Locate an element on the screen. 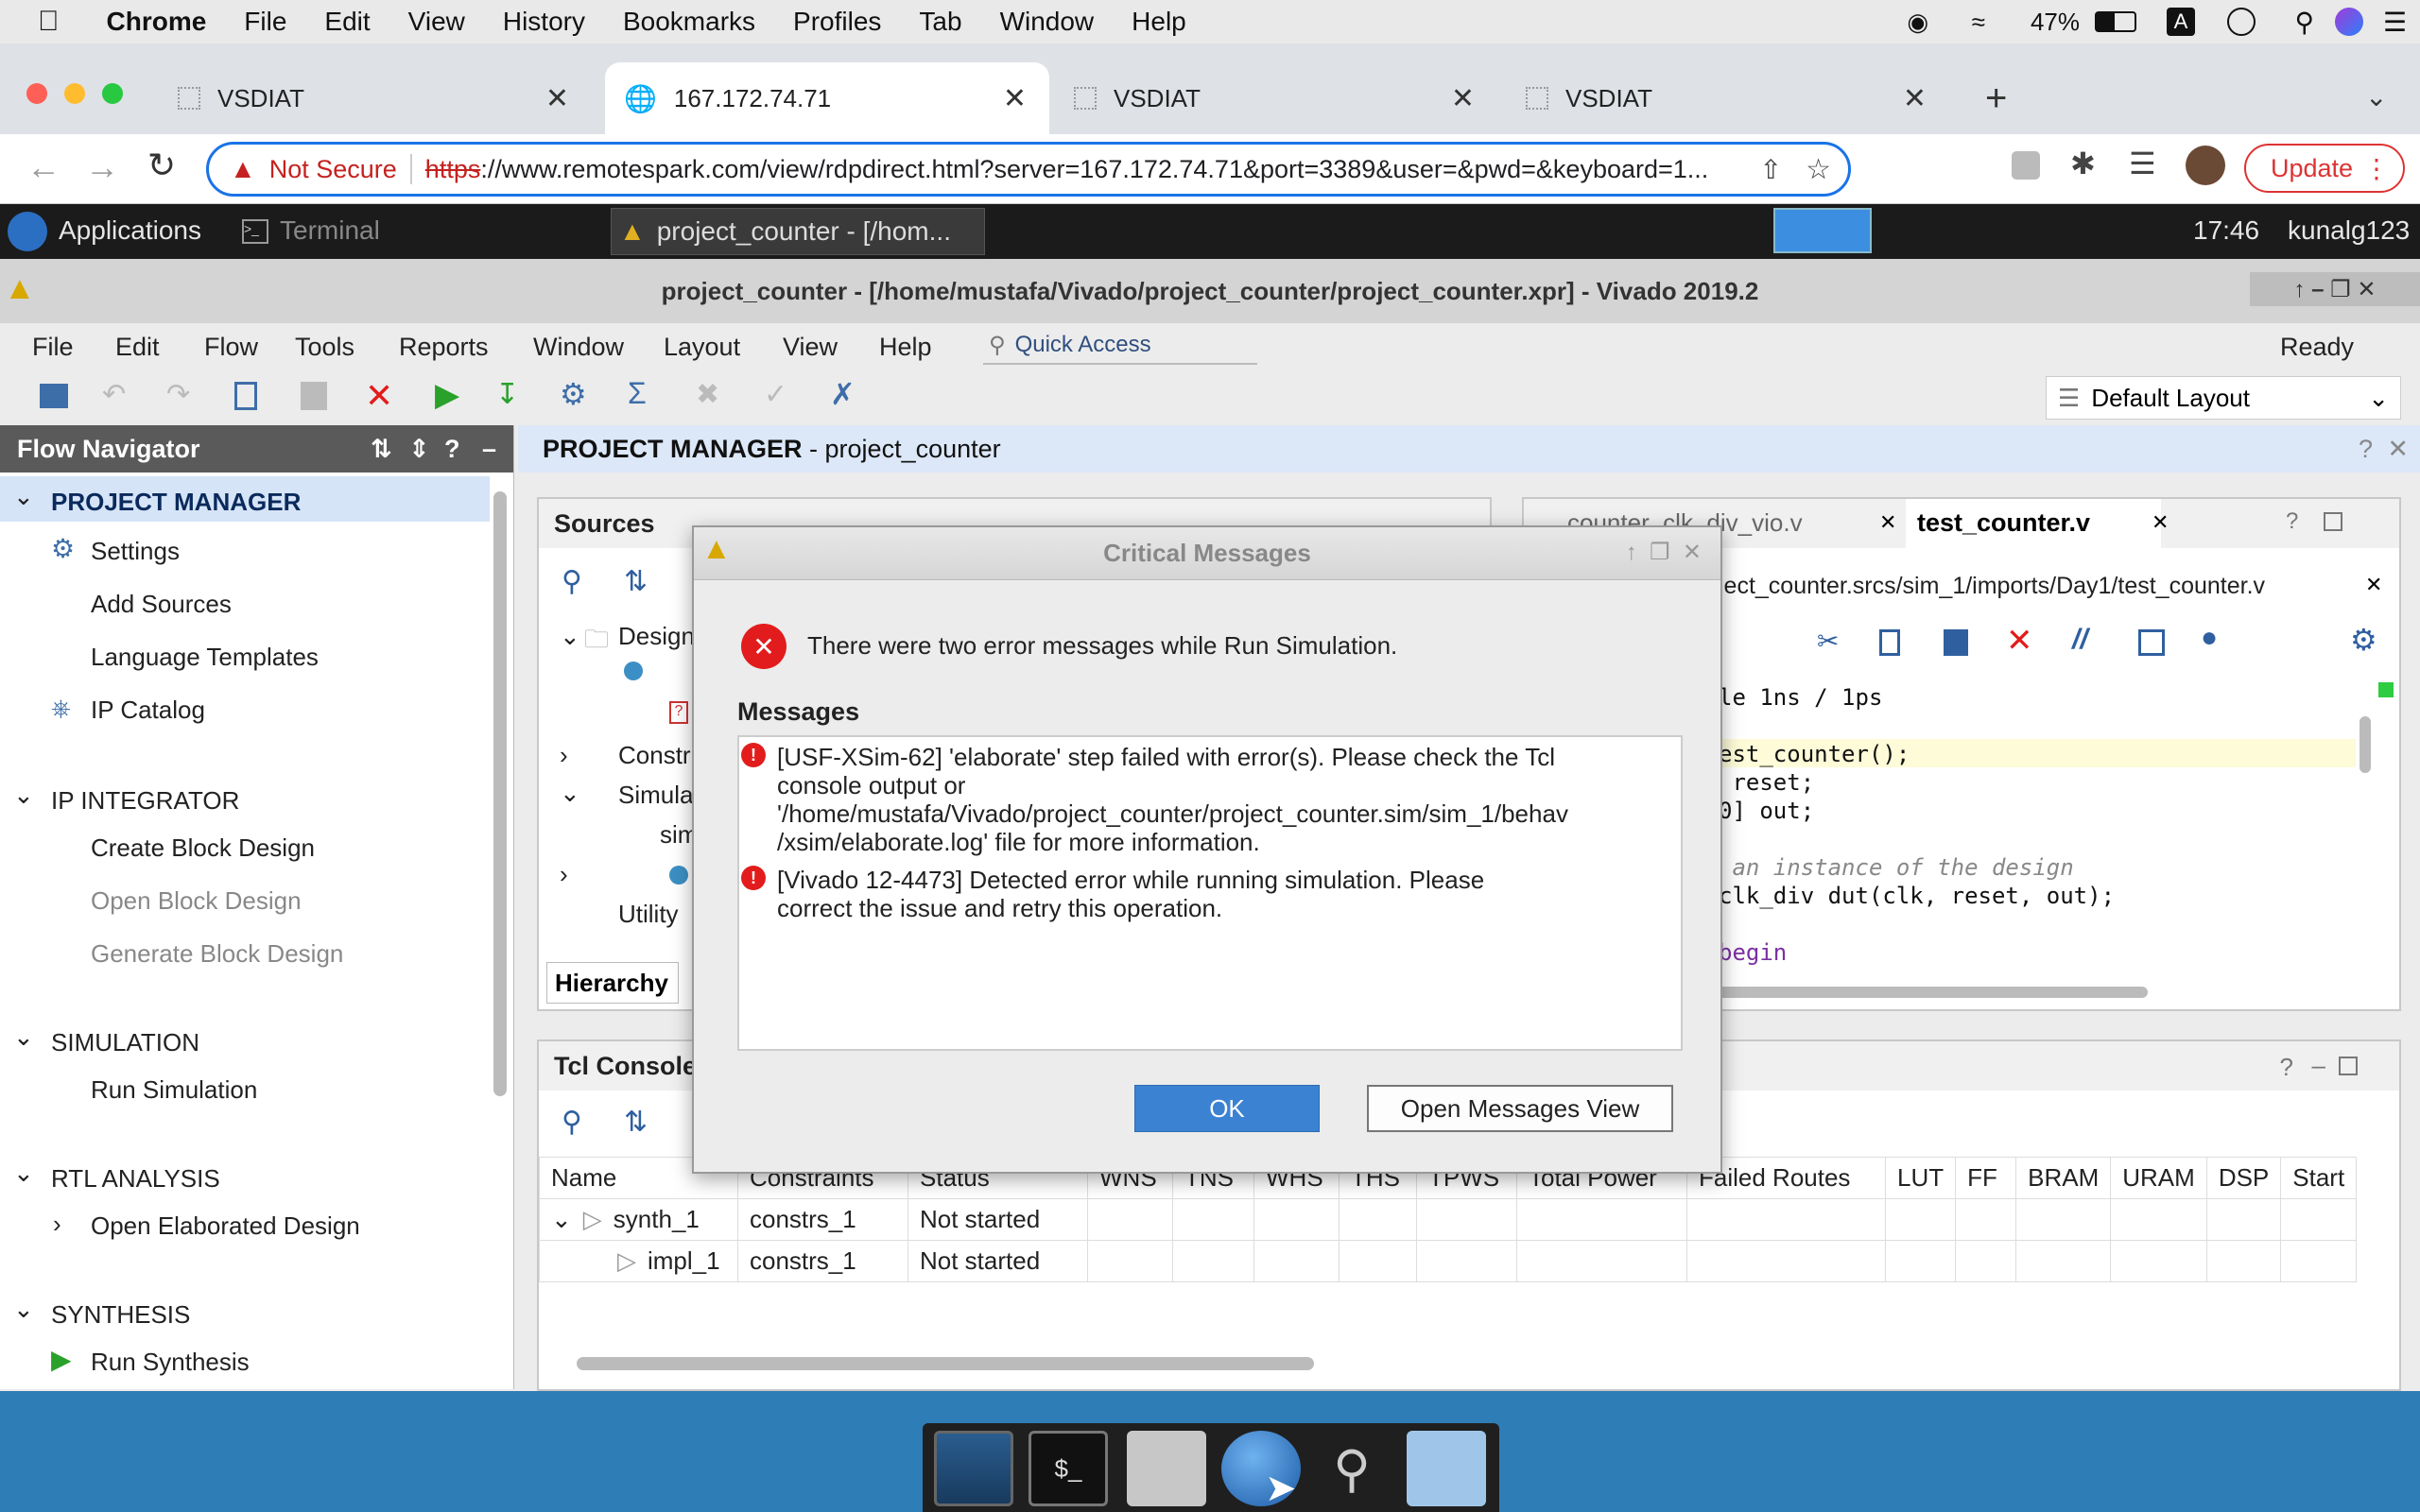 The image size is (2420, 1512). app-menu: Chrome is located at coordinates (157, 22).